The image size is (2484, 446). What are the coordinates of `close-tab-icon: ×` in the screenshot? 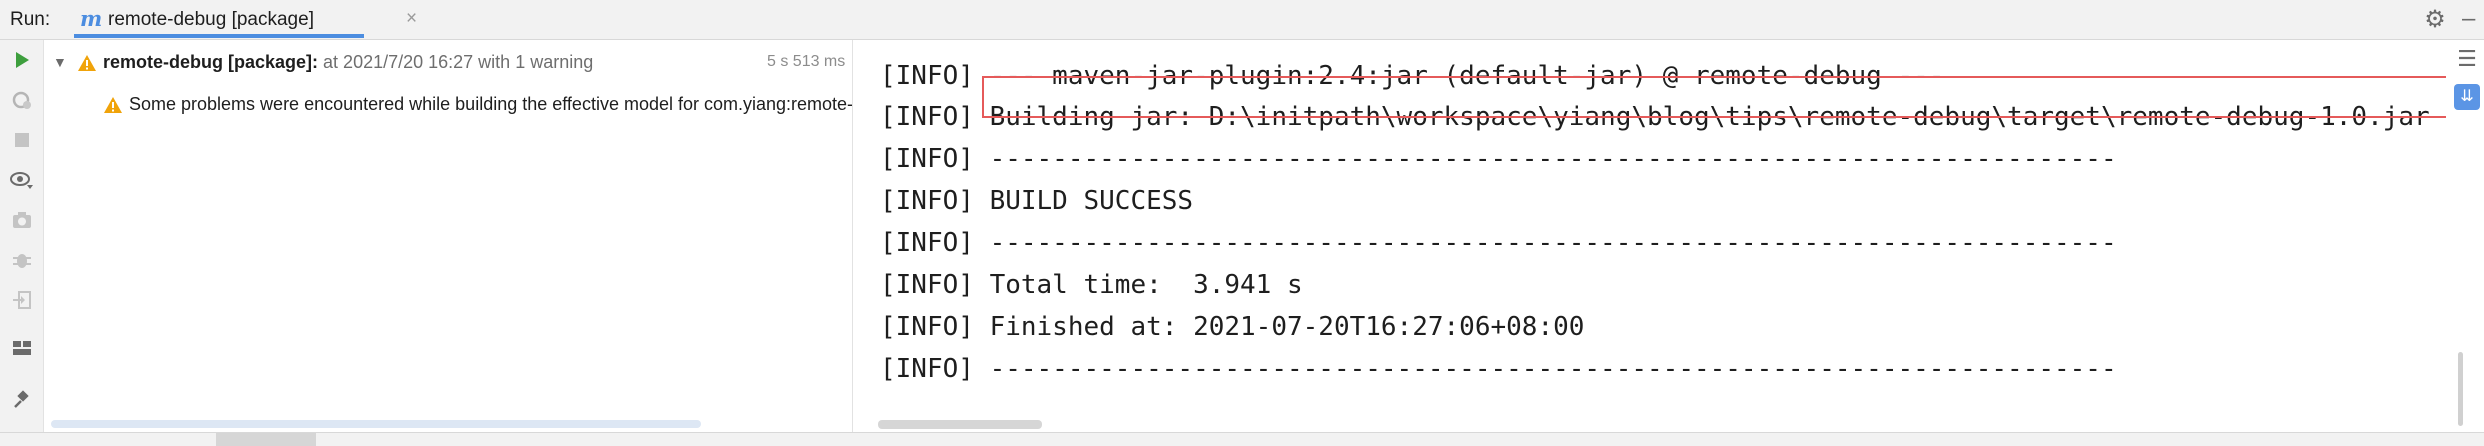 It's located at (411, 19).